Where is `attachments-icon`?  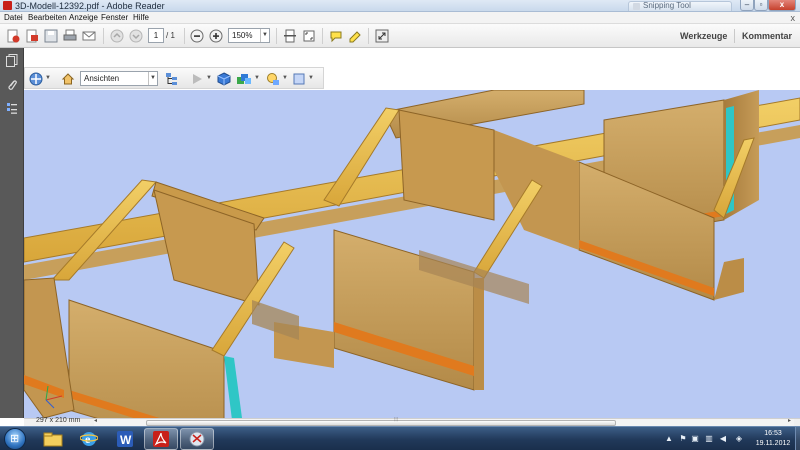 attachments-icon is located at coordinates (12, 85).